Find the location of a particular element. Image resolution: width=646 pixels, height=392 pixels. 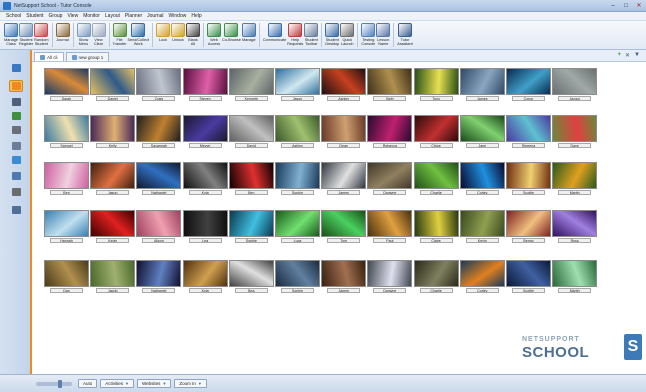

student-thumbnail: Tony is located at coordinates (436, 84).